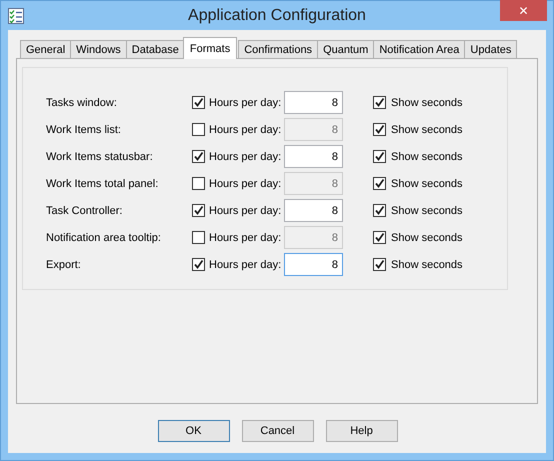 This screenshot has height=461, width=554. What do you see at coordinates (64, 264) in the screenshot?
I see `row-label: Export:` at bounding box center [64, 264].